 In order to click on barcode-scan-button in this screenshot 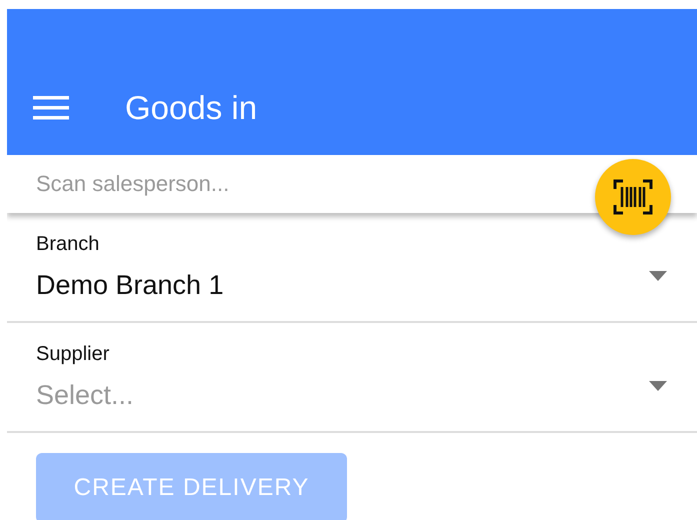, I will do `click(633, 197)`.